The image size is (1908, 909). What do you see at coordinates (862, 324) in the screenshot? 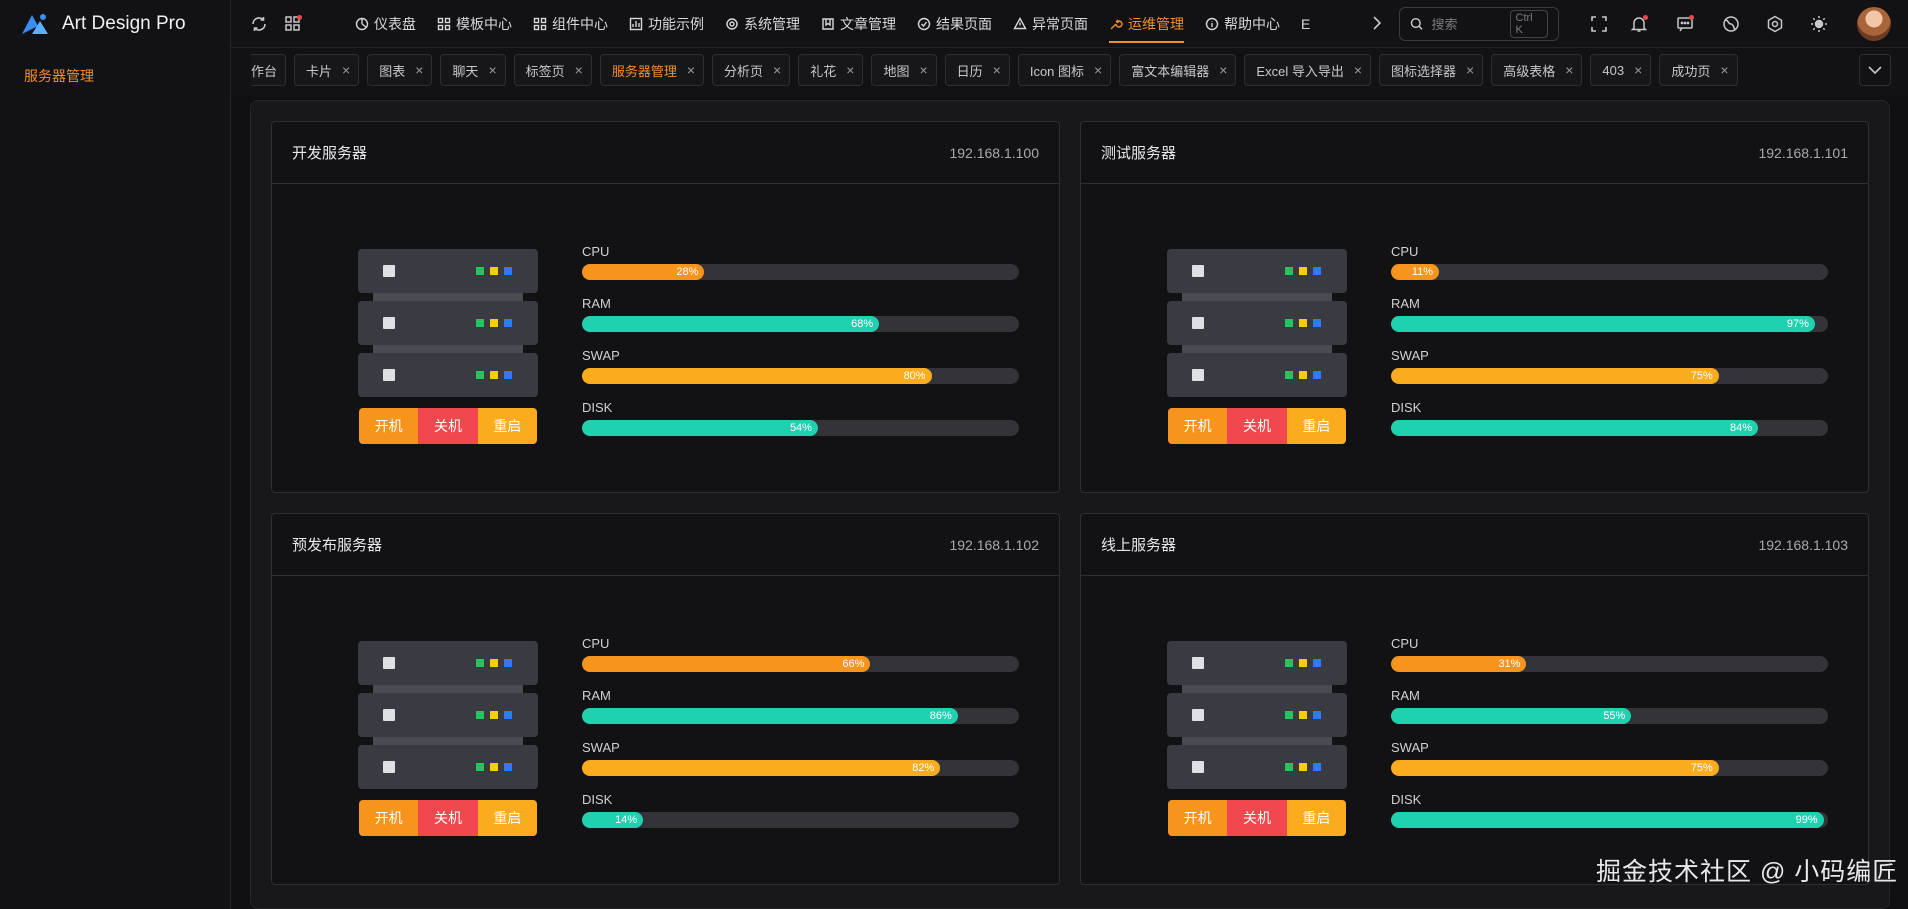
I see `progress-value: 68%` at bounding box center [862, 324].